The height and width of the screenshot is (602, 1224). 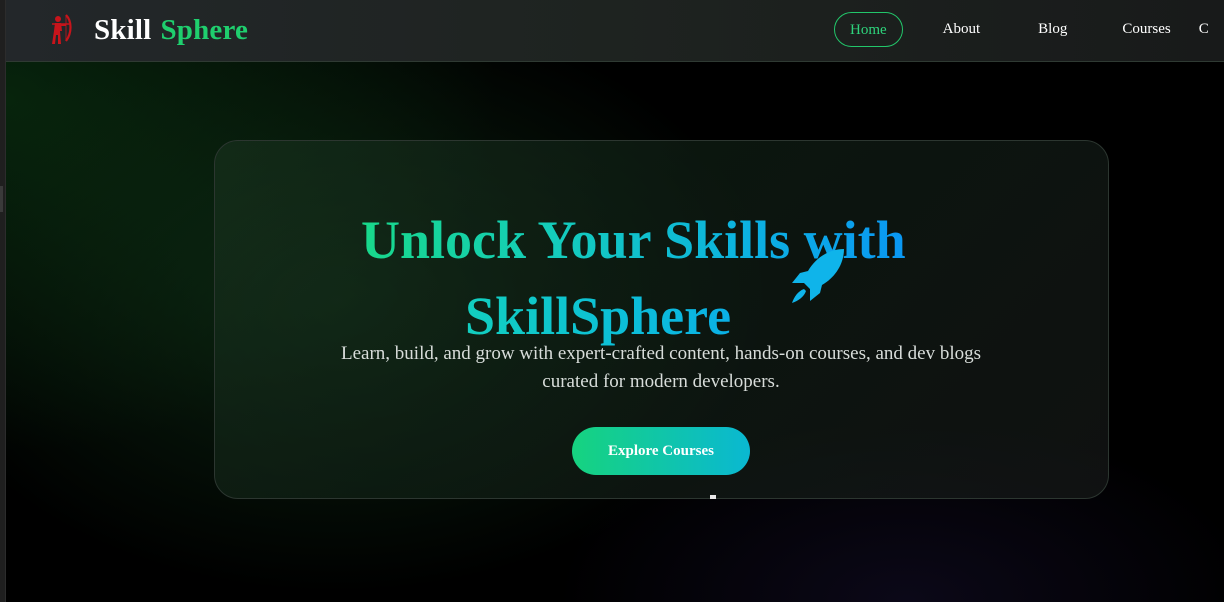 I want to click on brand-name-first: Skill, so click(x=123, y=29).